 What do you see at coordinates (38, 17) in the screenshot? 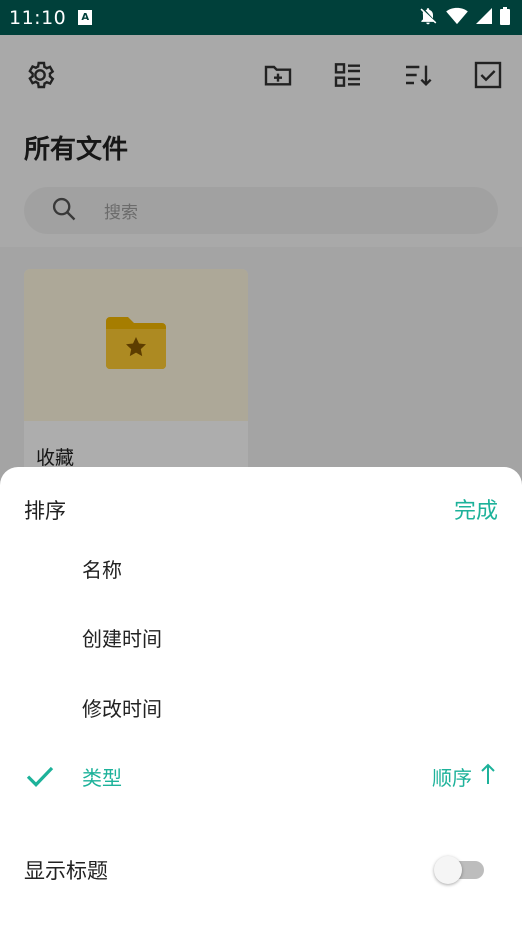
I see `status-time: 11:10` at bounding box center [38, 17].